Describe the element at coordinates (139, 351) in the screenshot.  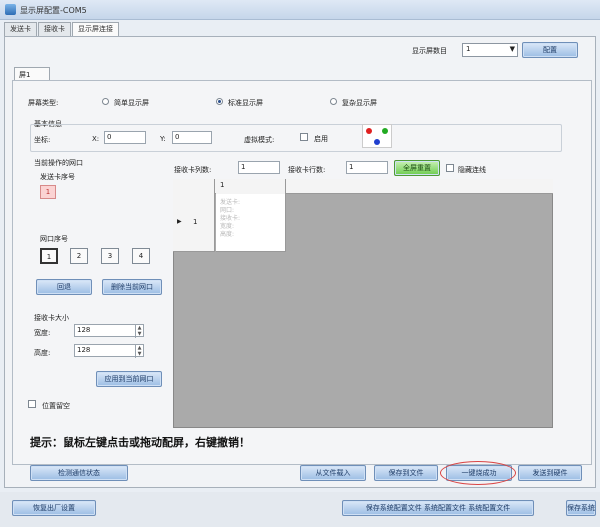
I see `height-spinner-icon: ▲ ▼` at that location.